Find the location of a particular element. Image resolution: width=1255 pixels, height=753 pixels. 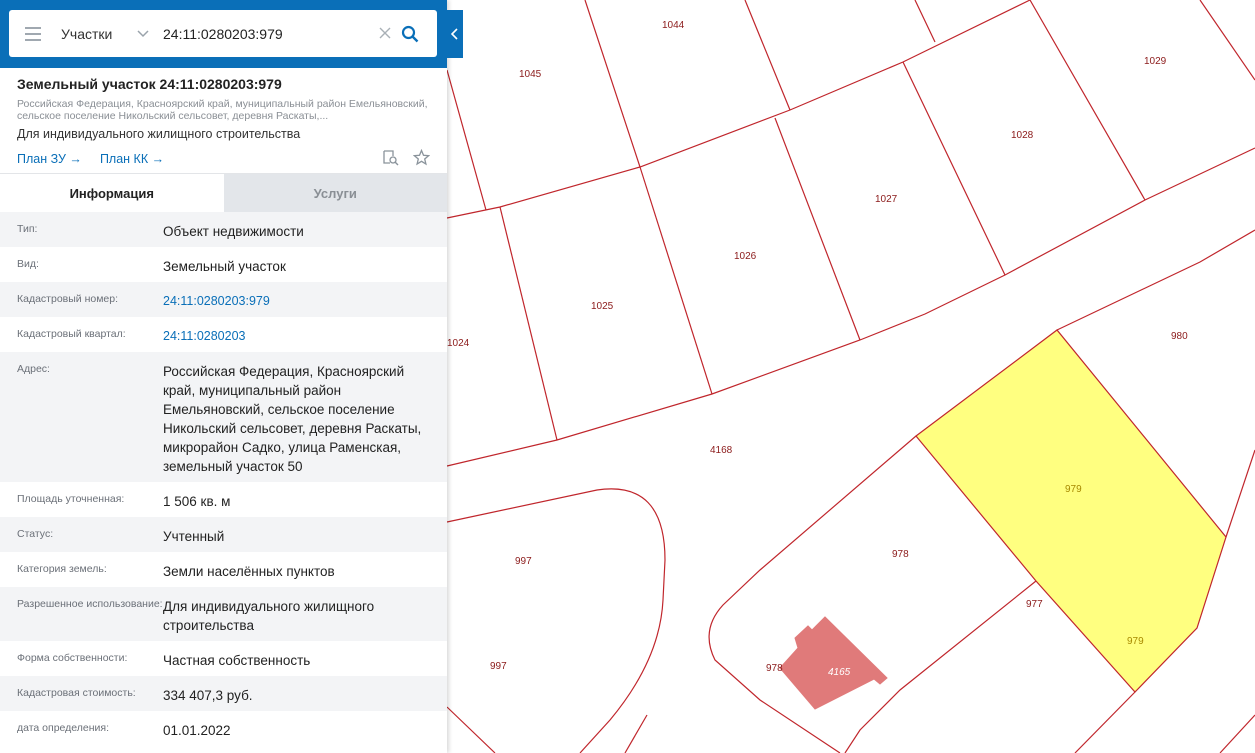

info-value: 01.01.2022 is located at coordinates (197, 730).